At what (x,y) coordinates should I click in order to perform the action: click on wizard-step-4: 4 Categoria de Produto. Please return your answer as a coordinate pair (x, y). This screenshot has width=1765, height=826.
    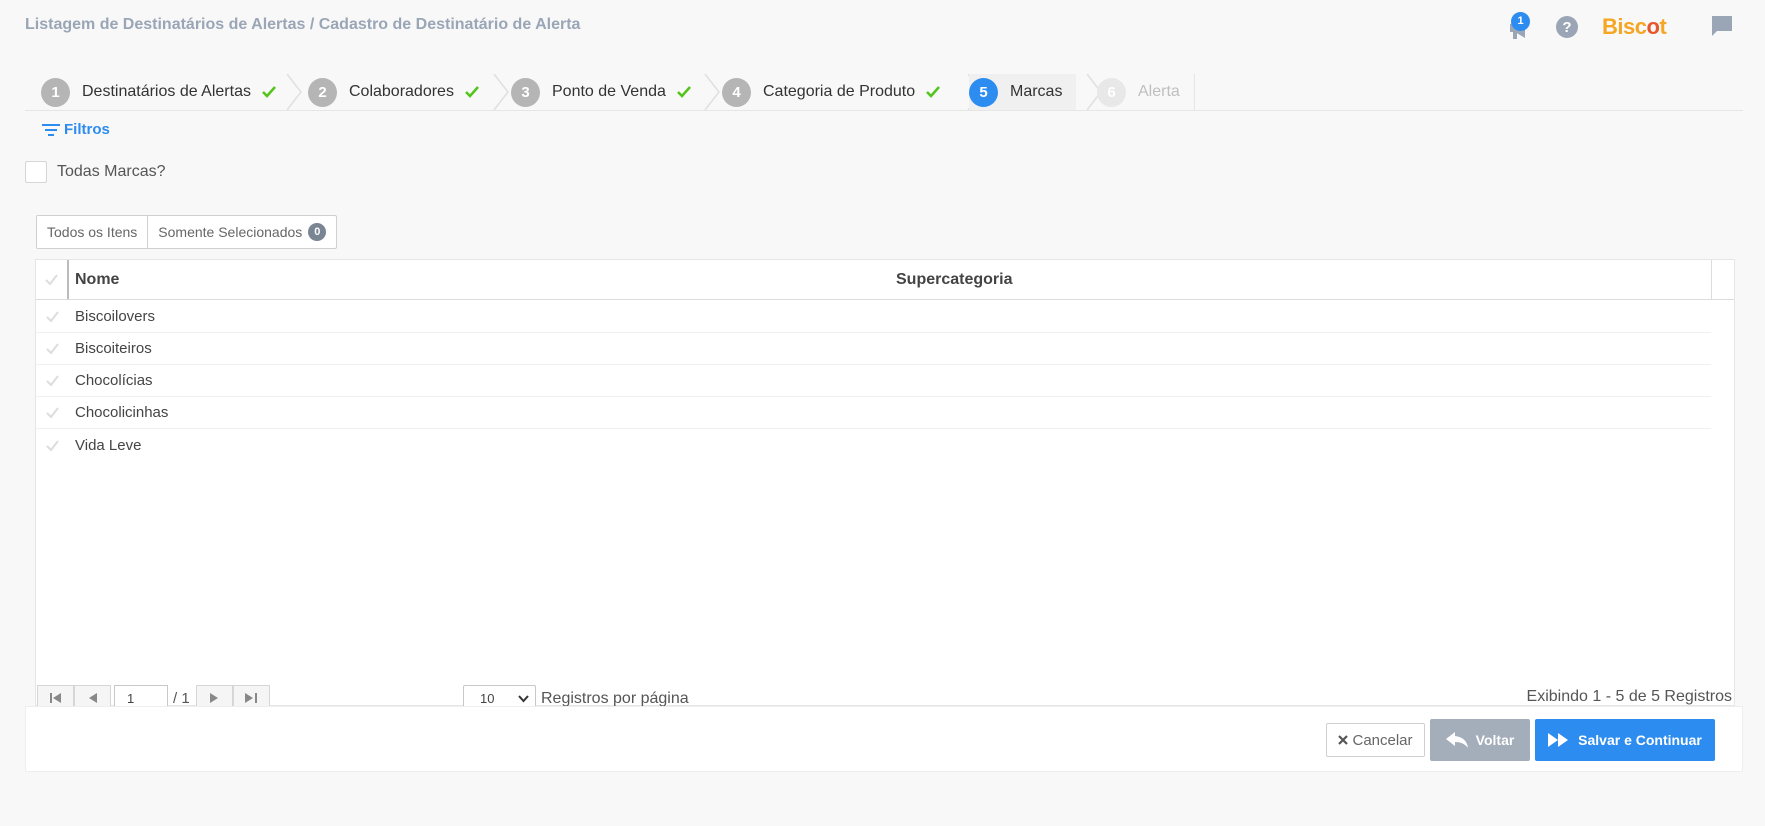
    Looking at the image, I should click on (831, 92).